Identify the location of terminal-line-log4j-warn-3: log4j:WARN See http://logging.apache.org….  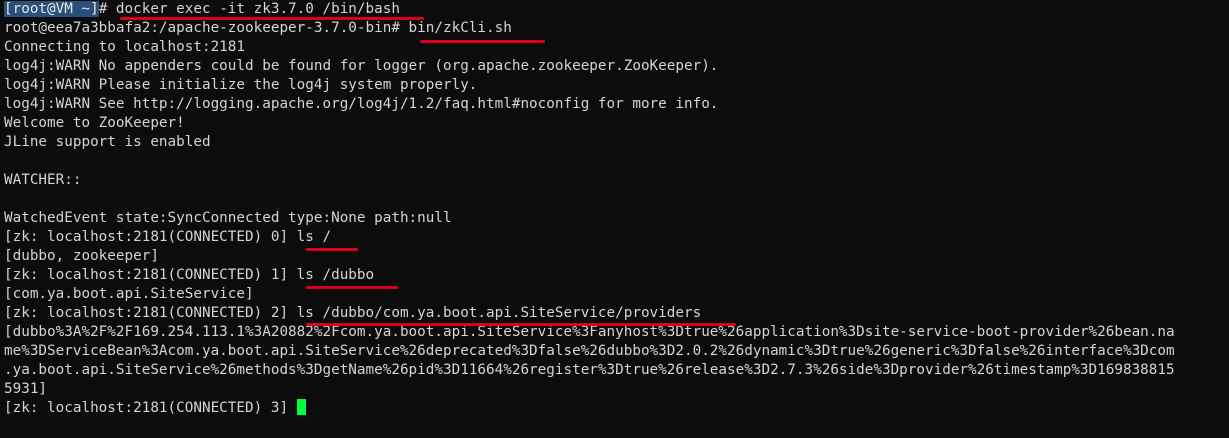
(361, 104).